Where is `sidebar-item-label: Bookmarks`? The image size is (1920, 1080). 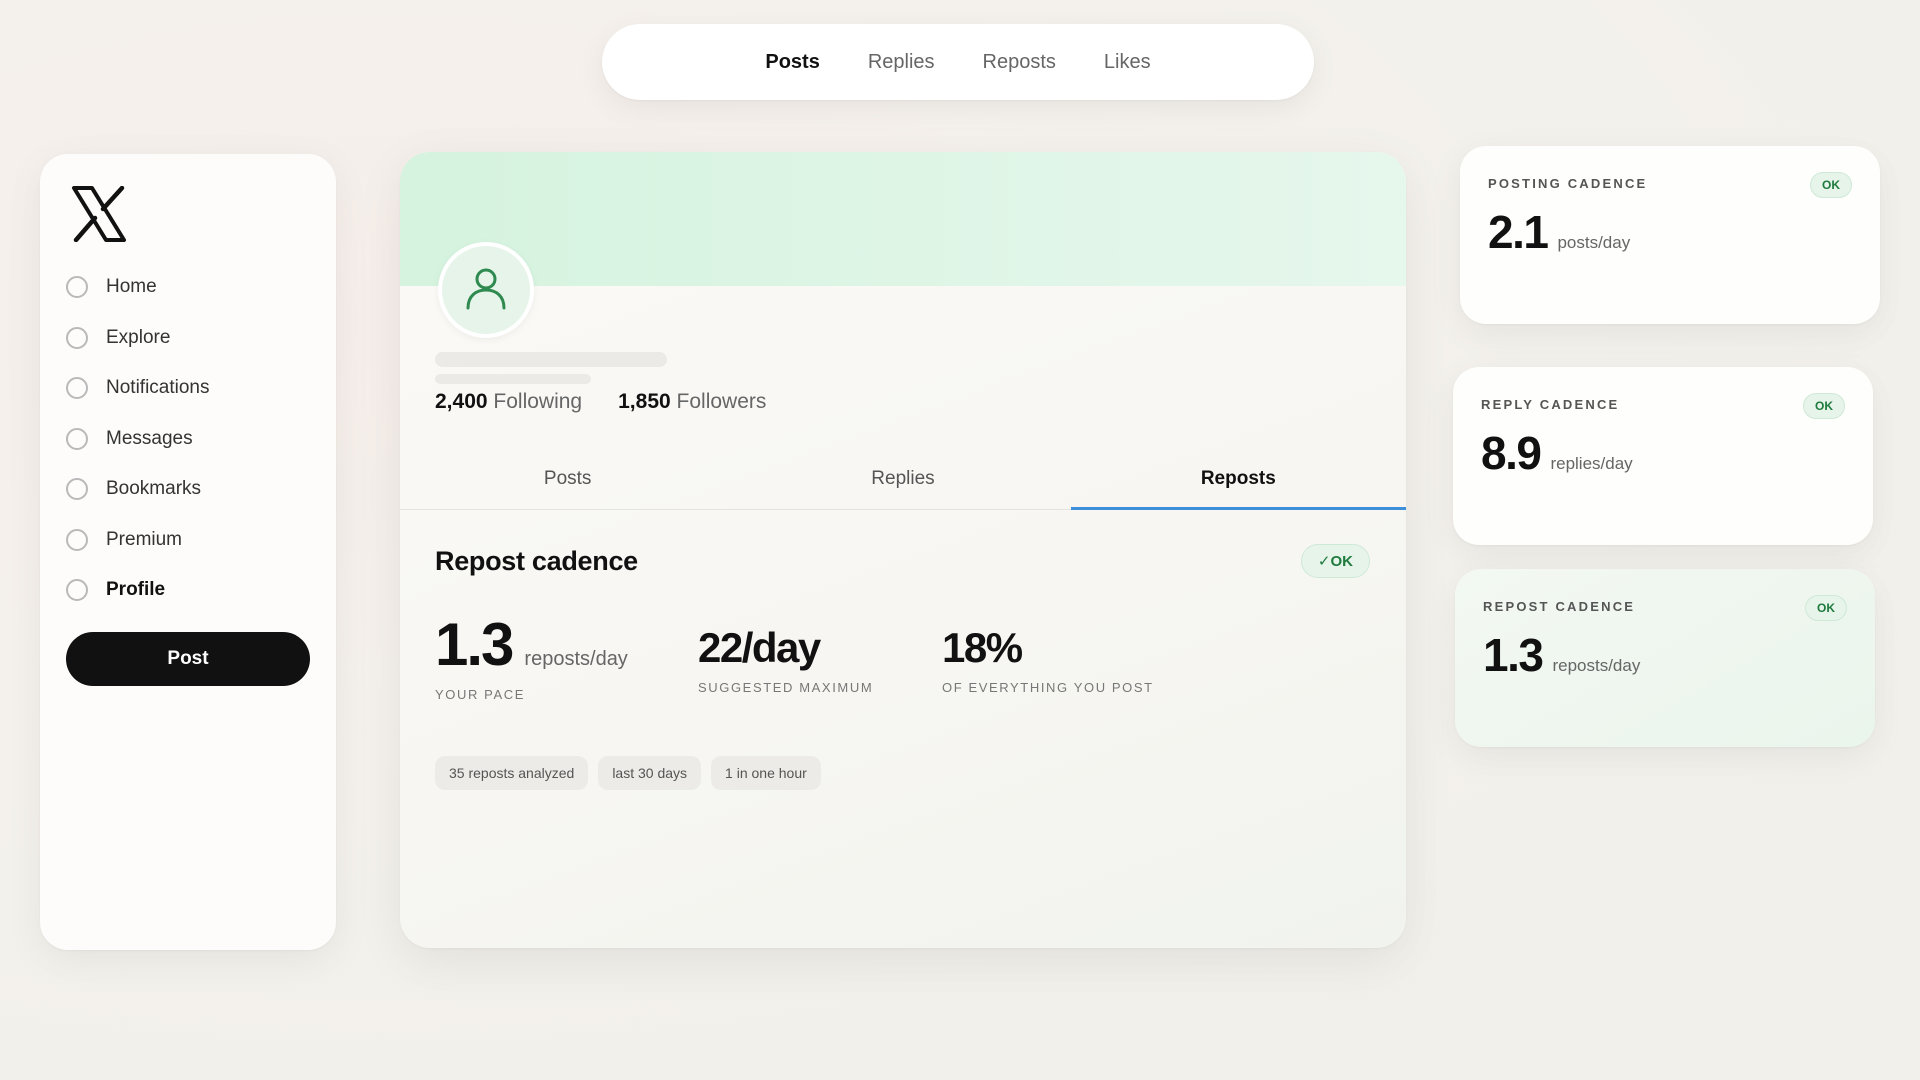
sidebar-item-label: Bookmarks is located at coordinates (154, 489).